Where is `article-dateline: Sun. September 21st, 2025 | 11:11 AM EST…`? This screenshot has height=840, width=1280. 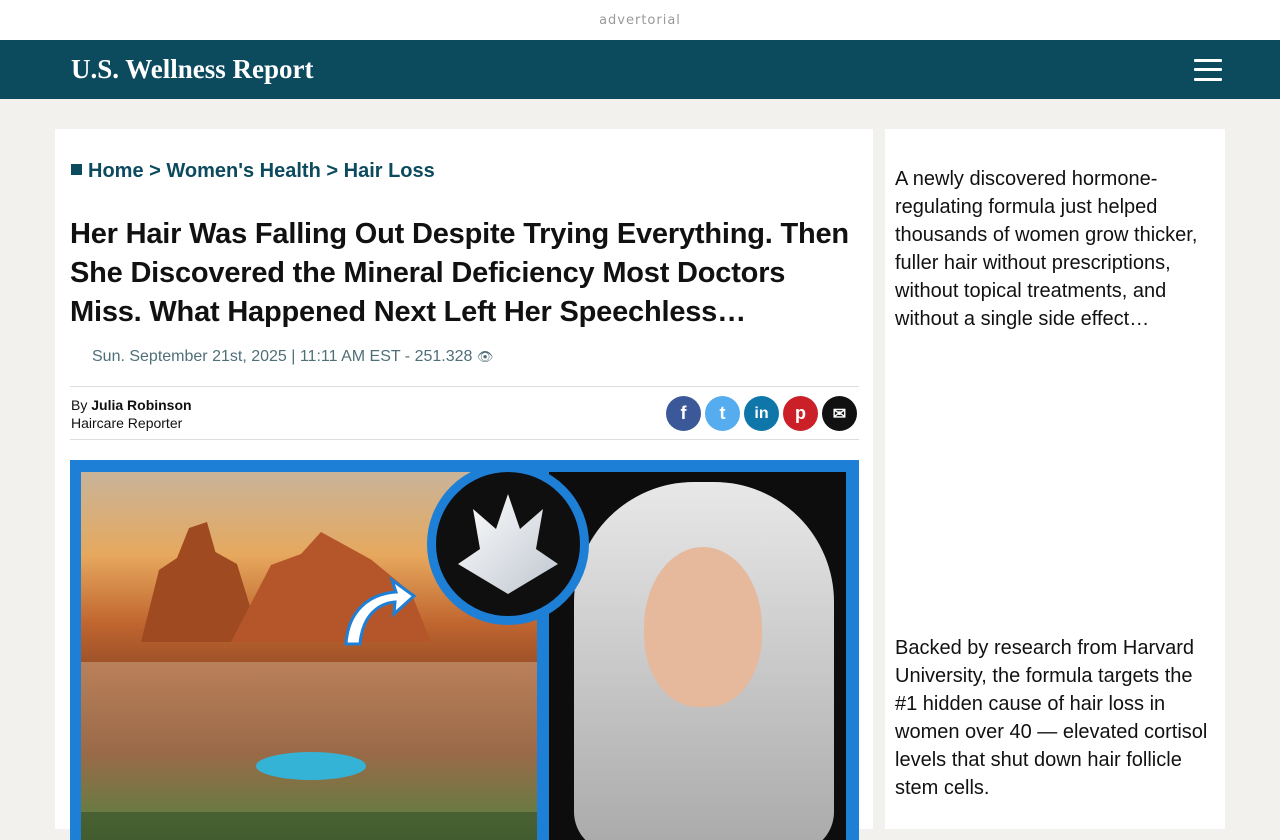 article-dateline: Sun. September 21st, 2025 | 11:11 AM EST… is located at coordinates (292, 357).